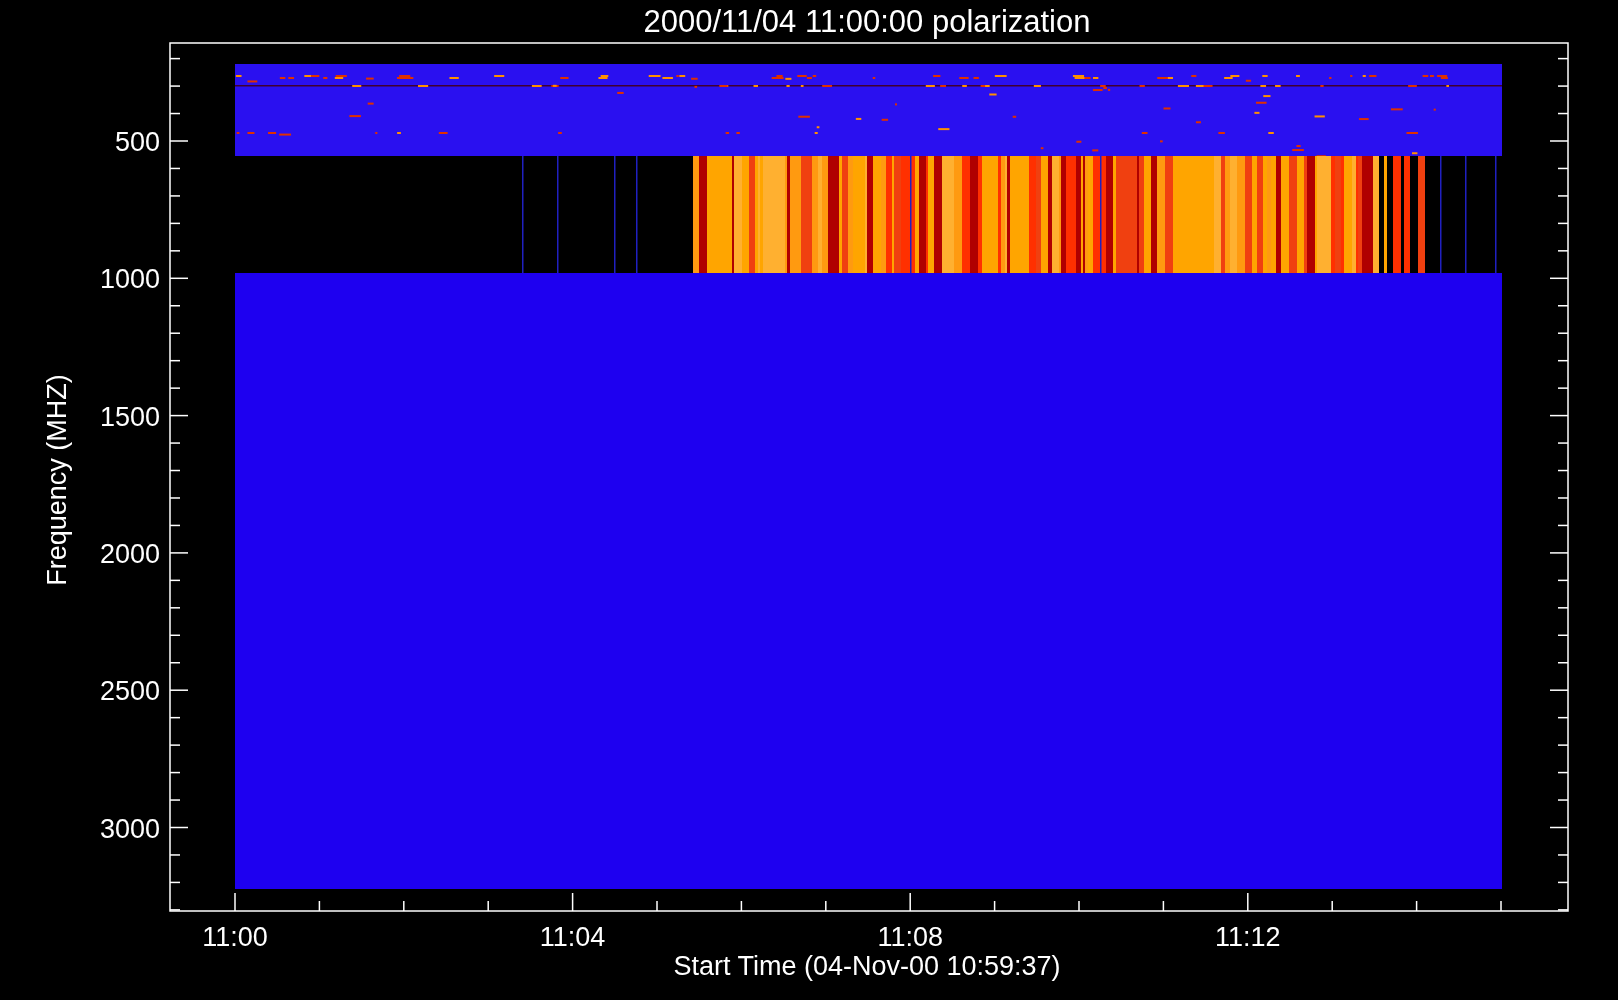  I want to click on y-tick-label: 1000, so click(129, 279).